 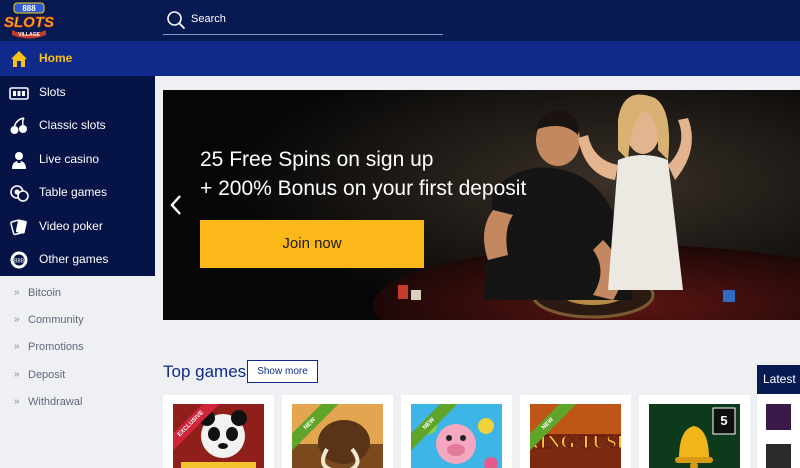 What do you see at coordinates (400, 58) in the screenshot?
I see `home-nav-bar: Home` at bounding box center [400, 58].